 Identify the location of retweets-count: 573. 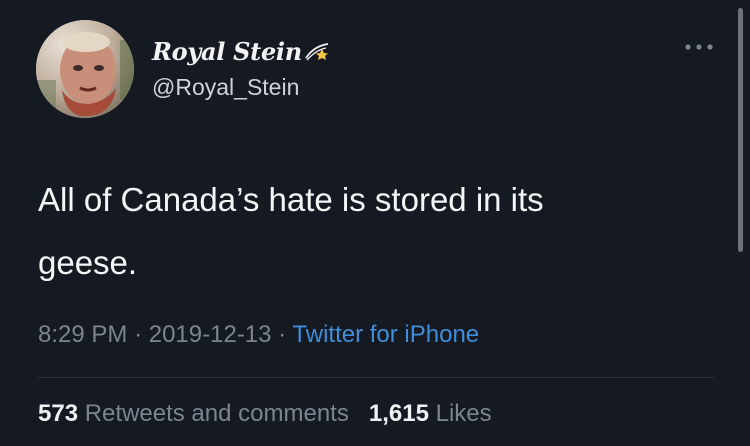
(58, 413).